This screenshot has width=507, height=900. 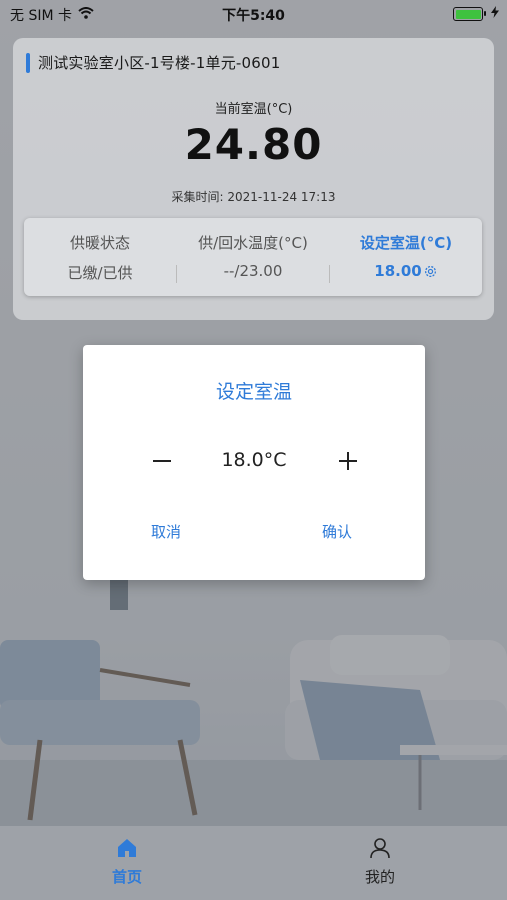 I want to click on confirm-button: 确认, so click(x=337, y=531).